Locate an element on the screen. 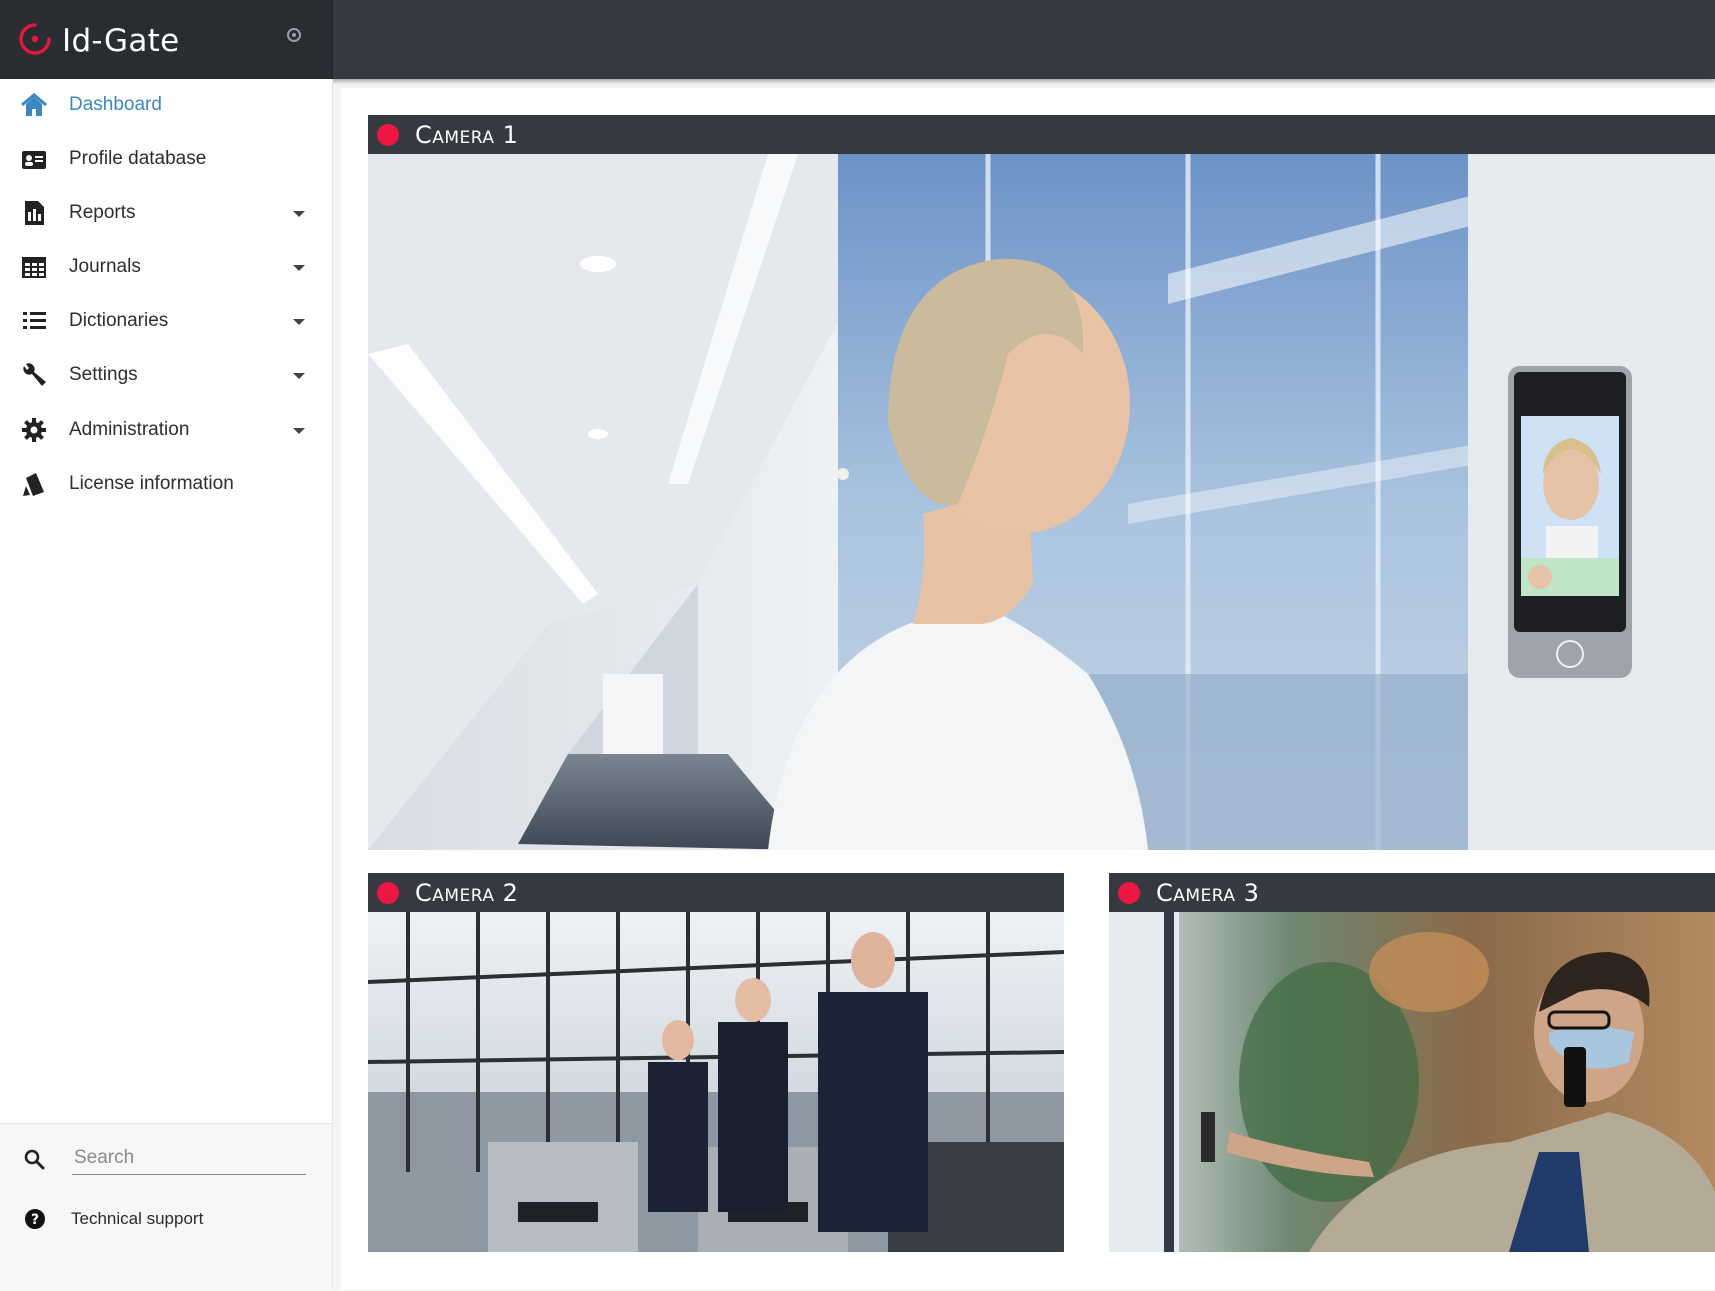 This screenshot has height=1291, width=1715. brand-panel: Id-Gate is located at coordinates (166, 39).